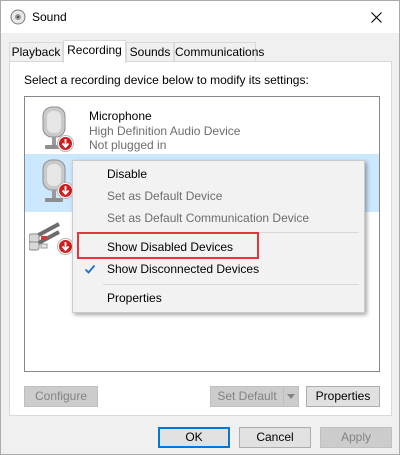  What do you see at coordinates (61, 396) in the screenshot?
I see `configure-button: Configure` at bounding box center [61, 396].